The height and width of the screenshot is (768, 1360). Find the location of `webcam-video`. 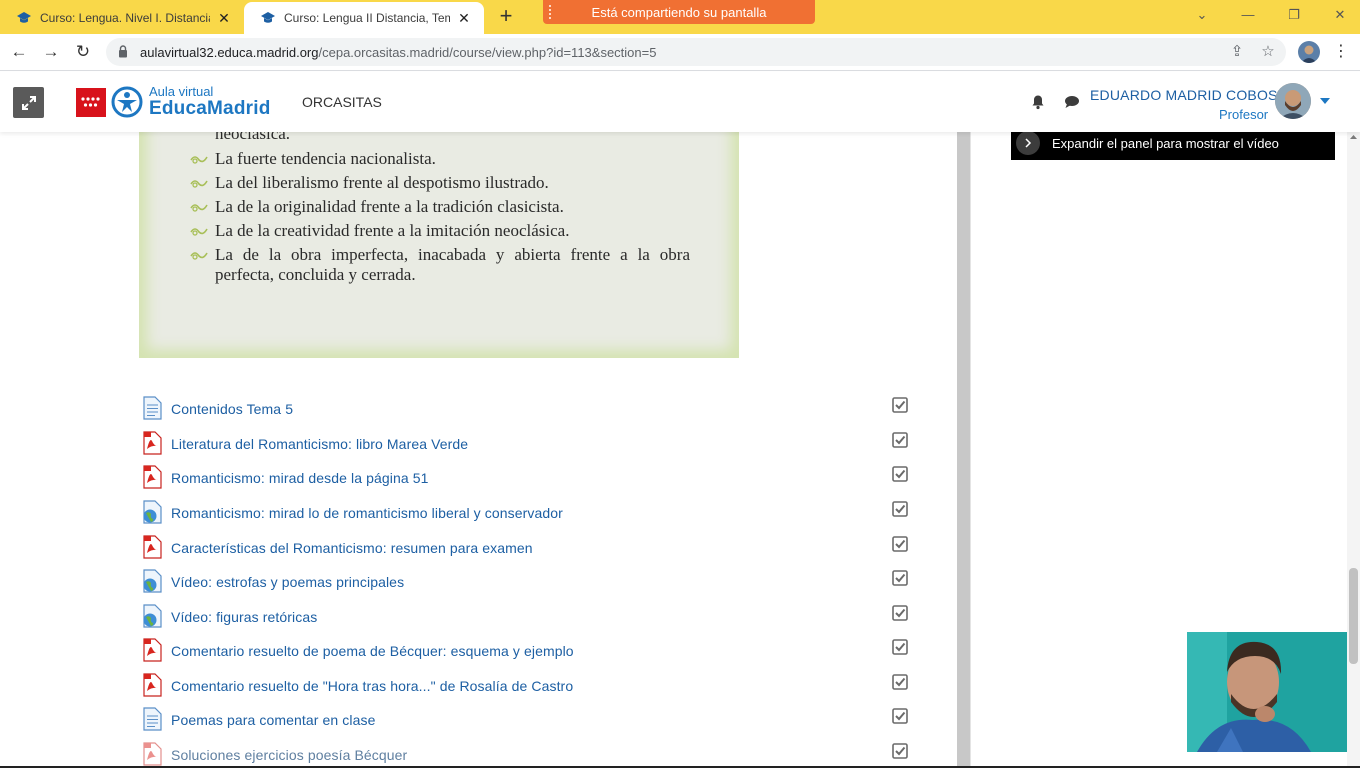

webcam-video is located at coordinates (1267, 692).